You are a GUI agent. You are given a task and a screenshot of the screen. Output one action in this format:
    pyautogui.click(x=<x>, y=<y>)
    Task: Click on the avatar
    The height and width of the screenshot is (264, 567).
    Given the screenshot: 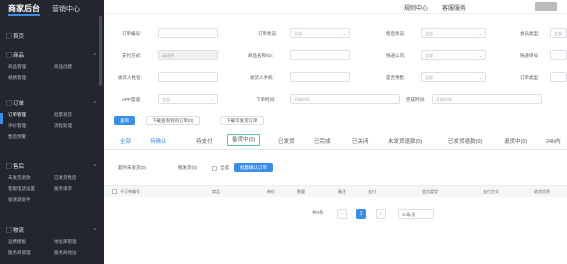 What is the action you would take?
    pyautogui.click(x=546, y=6)
    